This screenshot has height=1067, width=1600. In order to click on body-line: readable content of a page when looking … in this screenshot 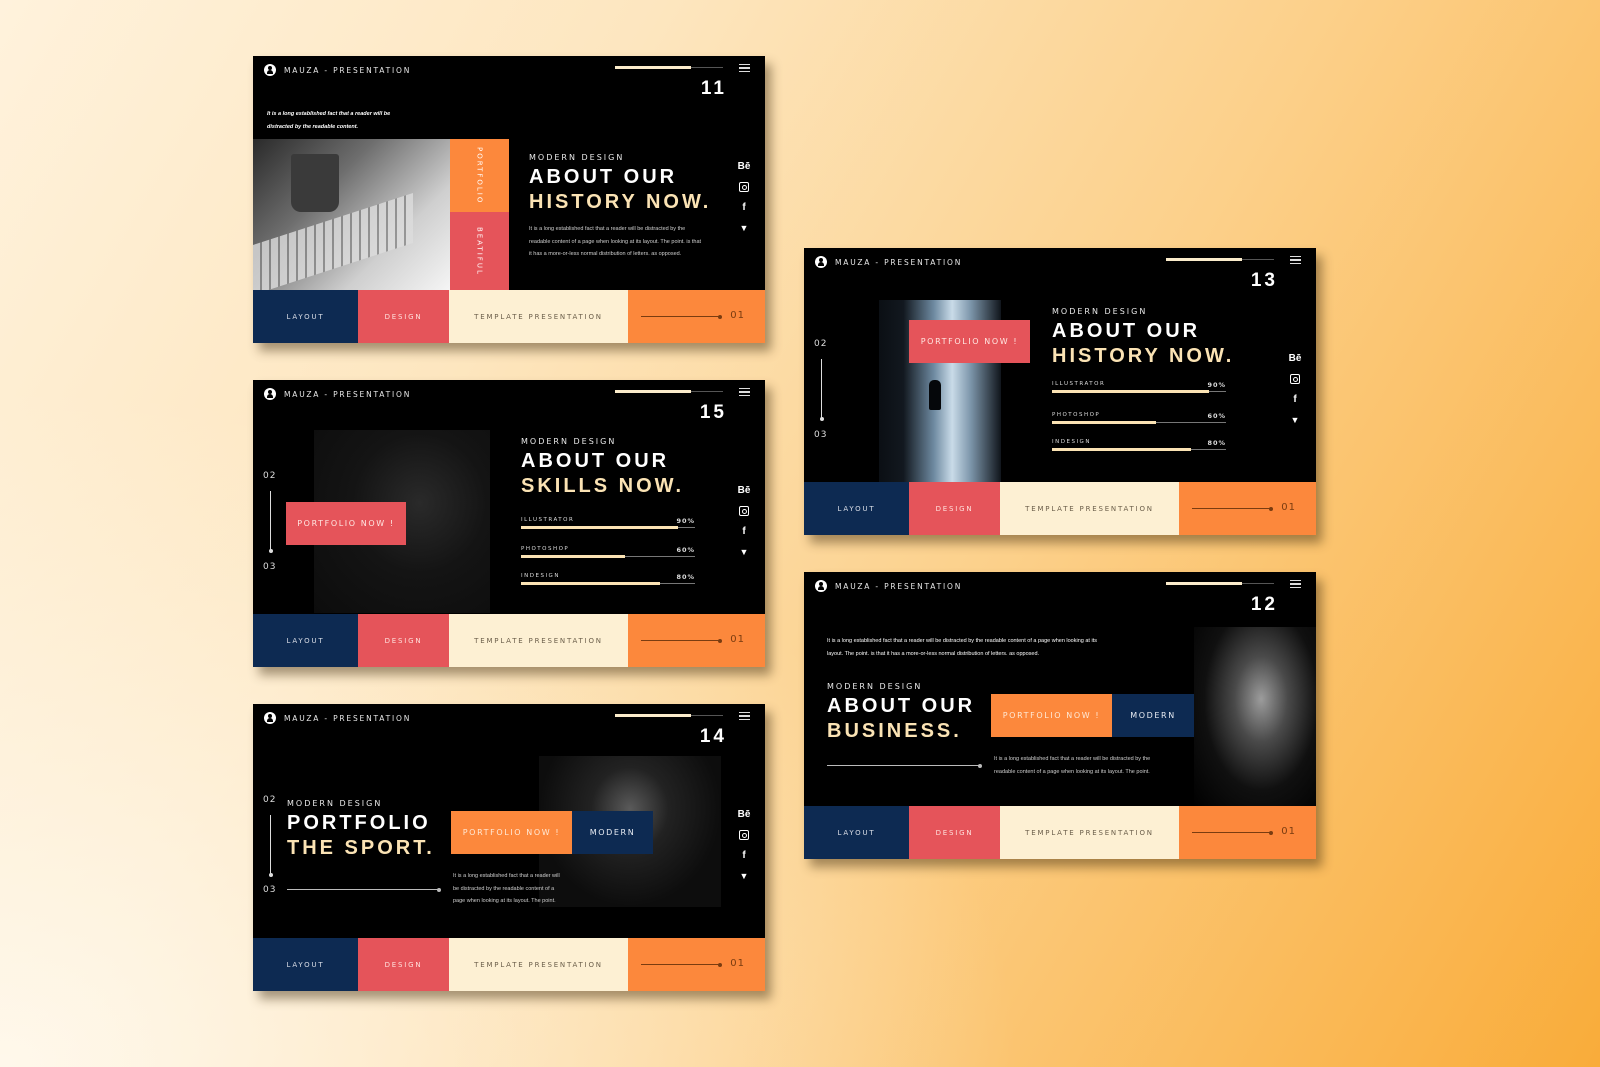, I will do `click(615, 241)`.